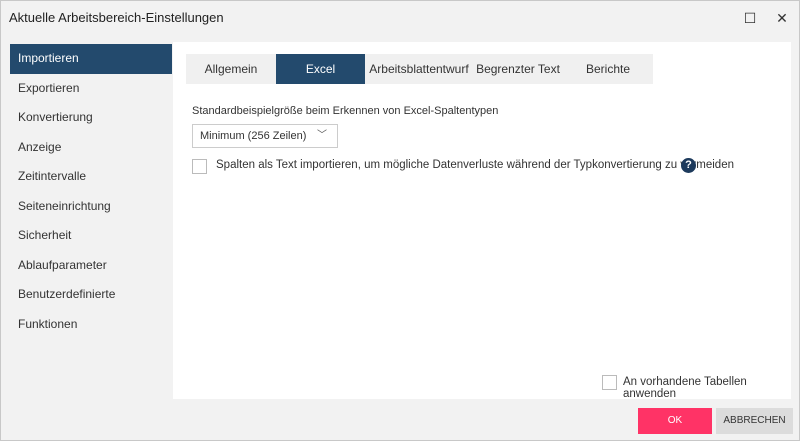 This screenshot has height=441, width=800. What do you see at coordinates (91, 118) in the screenshot?
I see `sidebar-item-konvertierung: Konvertierung` at bounding box center [91, 118].